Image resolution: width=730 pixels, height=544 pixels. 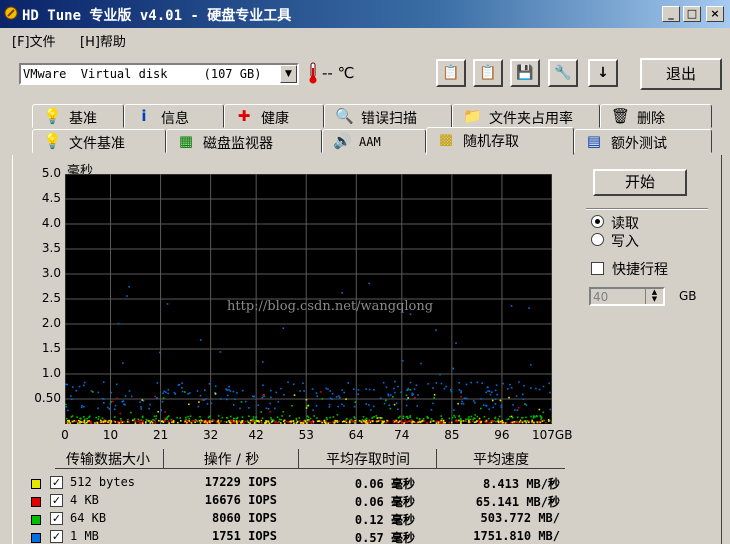 What do you see at coordinates (597, 221) in the screenshot?
I see `read-radio` at bounding box center [597, 221].